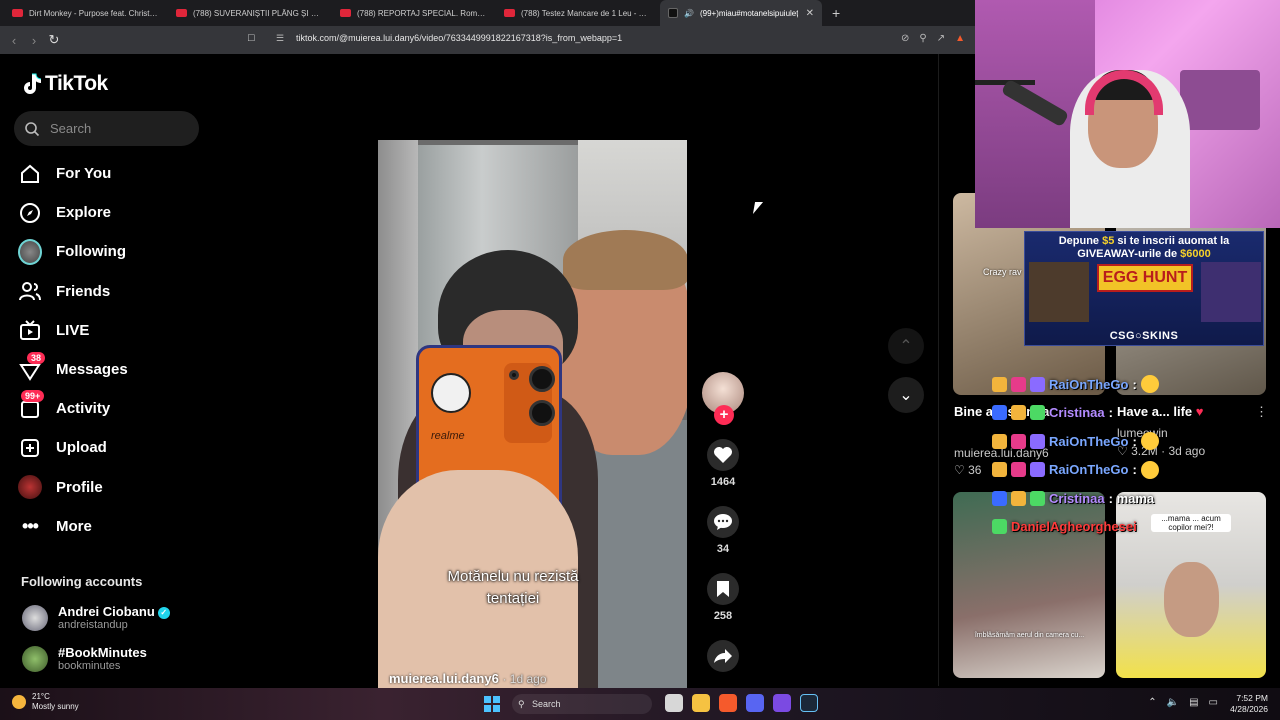 The height and width of the screenshot is (720, 1280). Describe the element at coordinates (34, 40) in the screenshot. I see `forward-arrow-icon: ›` at that location.